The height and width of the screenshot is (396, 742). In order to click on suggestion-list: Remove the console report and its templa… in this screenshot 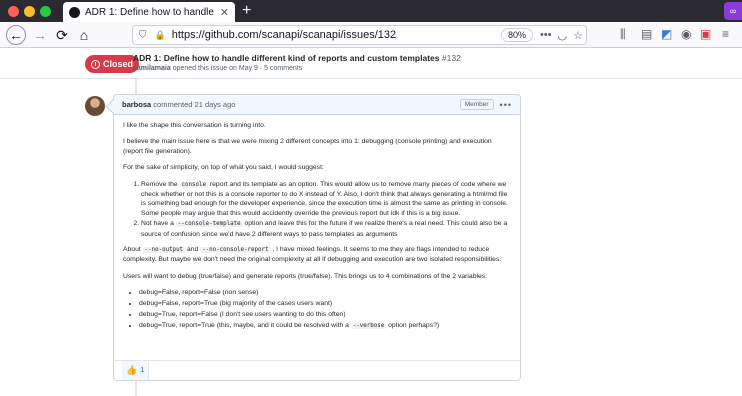, I will do `click(326, 209)`.